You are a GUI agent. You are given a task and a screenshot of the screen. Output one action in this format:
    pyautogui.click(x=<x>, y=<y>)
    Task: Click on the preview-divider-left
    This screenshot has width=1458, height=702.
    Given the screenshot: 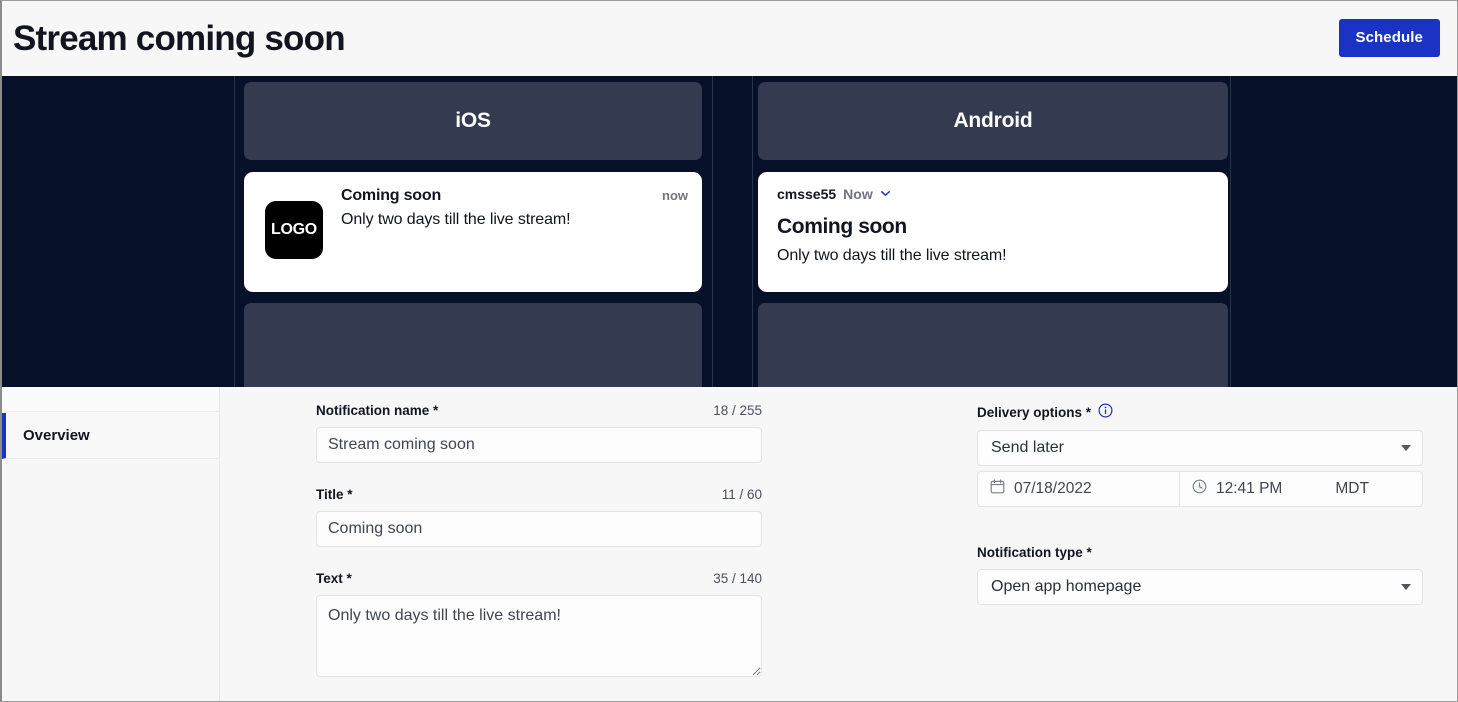 What is the action you would take?
    pyautogui.click(x=234, y=231)
    